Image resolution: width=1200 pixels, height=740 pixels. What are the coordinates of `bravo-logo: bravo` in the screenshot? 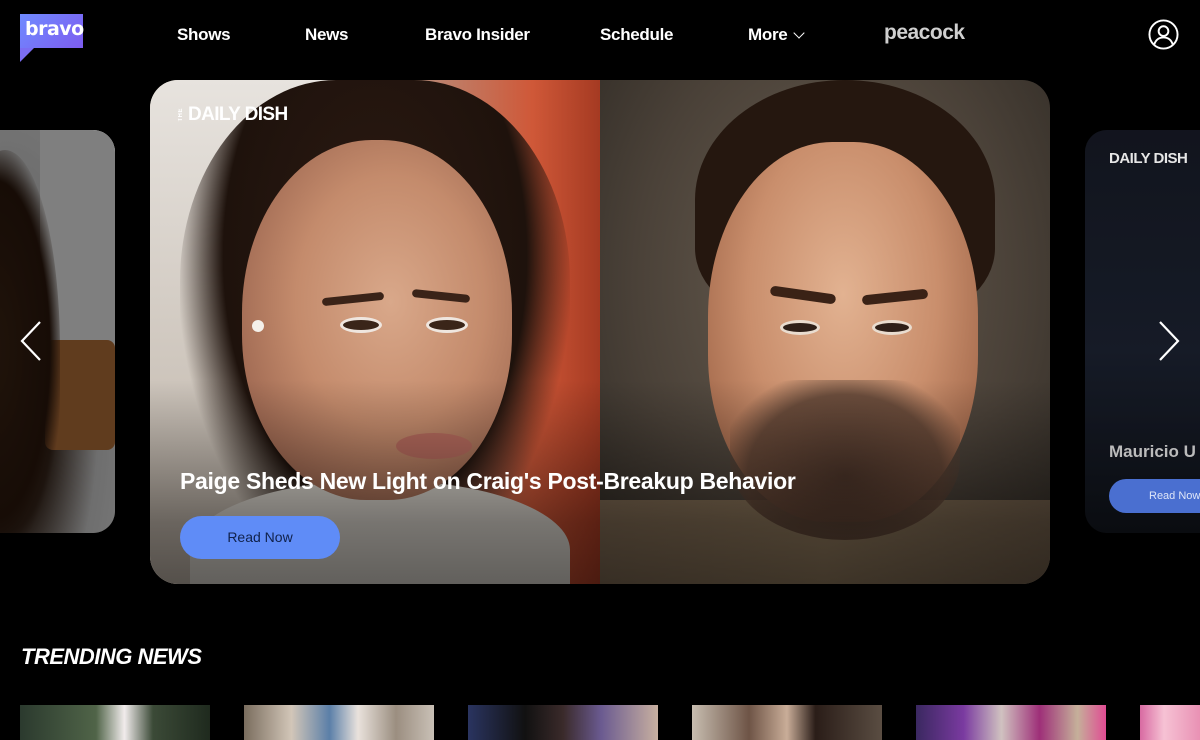 It's located at (52, 38).